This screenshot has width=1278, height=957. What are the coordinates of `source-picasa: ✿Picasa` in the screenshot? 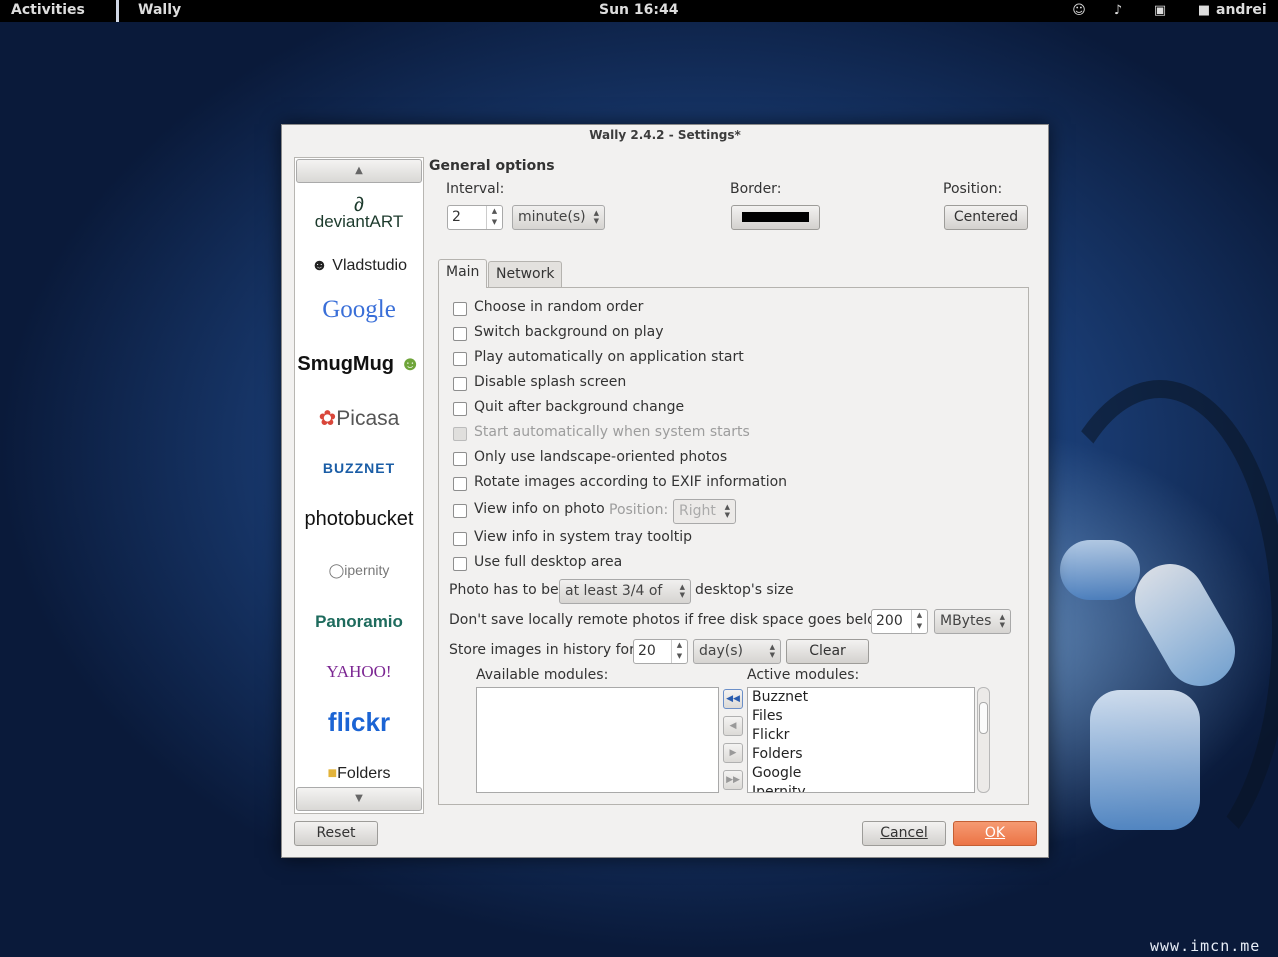 It's located at (359, 418).